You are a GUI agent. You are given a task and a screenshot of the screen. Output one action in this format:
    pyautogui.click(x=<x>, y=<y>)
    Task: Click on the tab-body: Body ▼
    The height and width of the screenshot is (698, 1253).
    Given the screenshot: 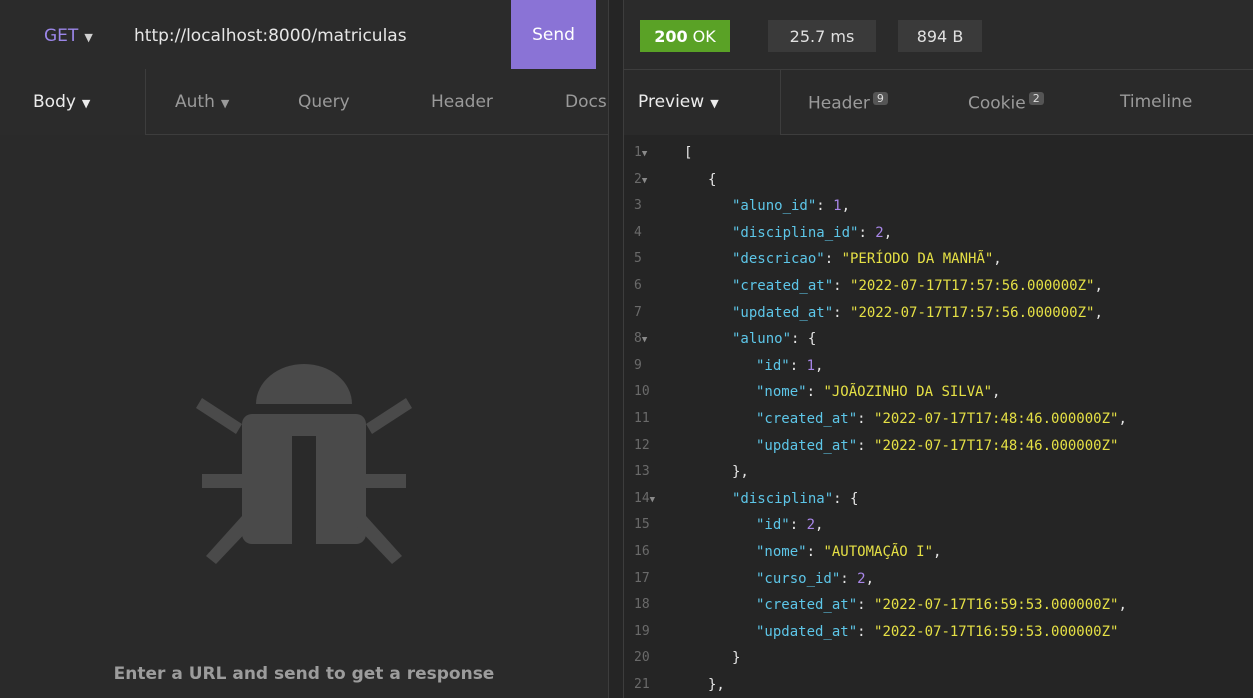 What is the action you would take?
    pyautogui.click(x=61, y=102)
    